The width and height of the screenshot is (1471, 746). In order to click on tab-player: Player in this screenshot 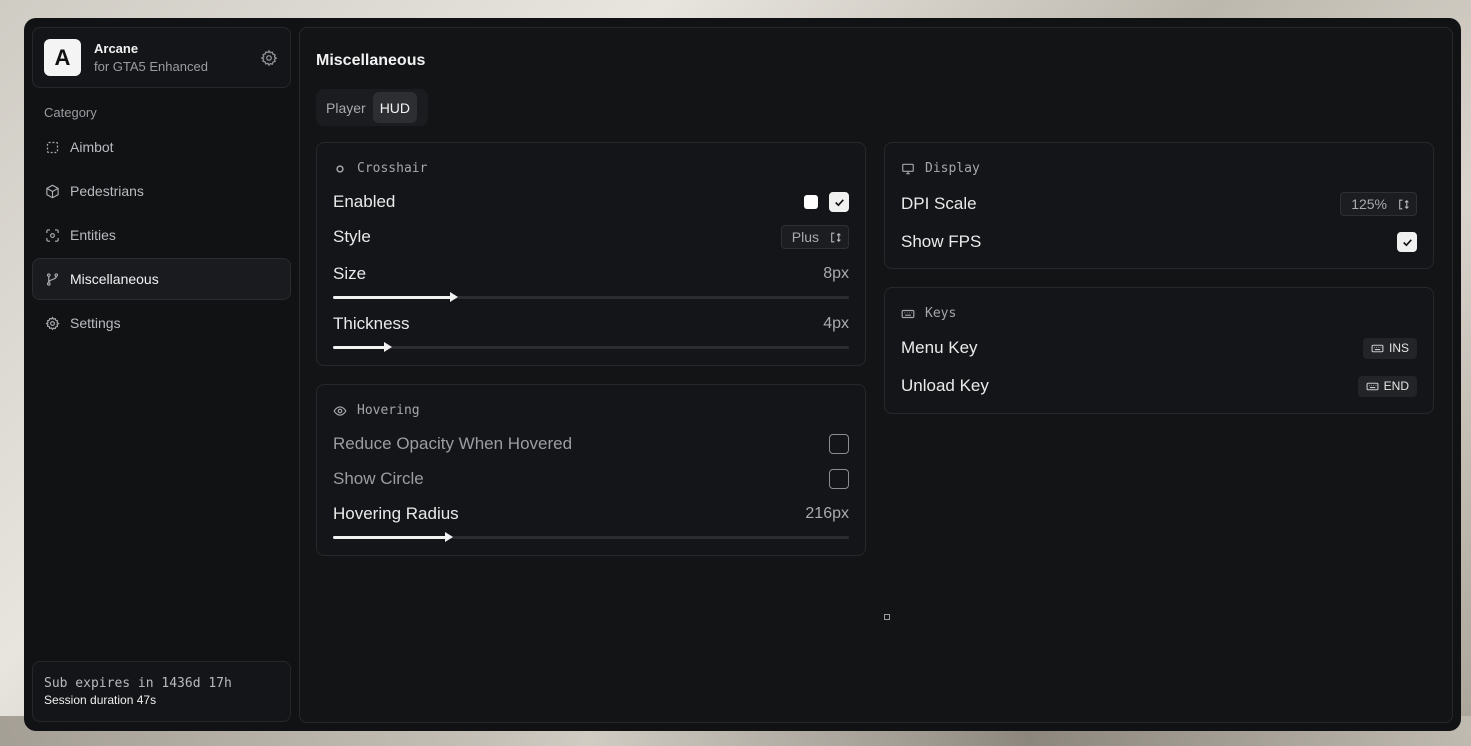, I will do `click(346, 107)`.